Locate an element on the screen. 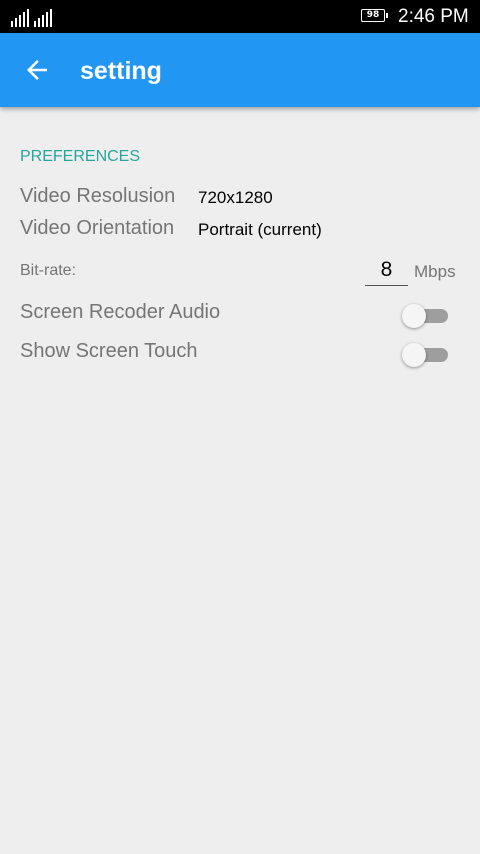 The height and width of the screenshot is (854, 480). show-screen-touch-toggle is located at coordinates (425, 354).